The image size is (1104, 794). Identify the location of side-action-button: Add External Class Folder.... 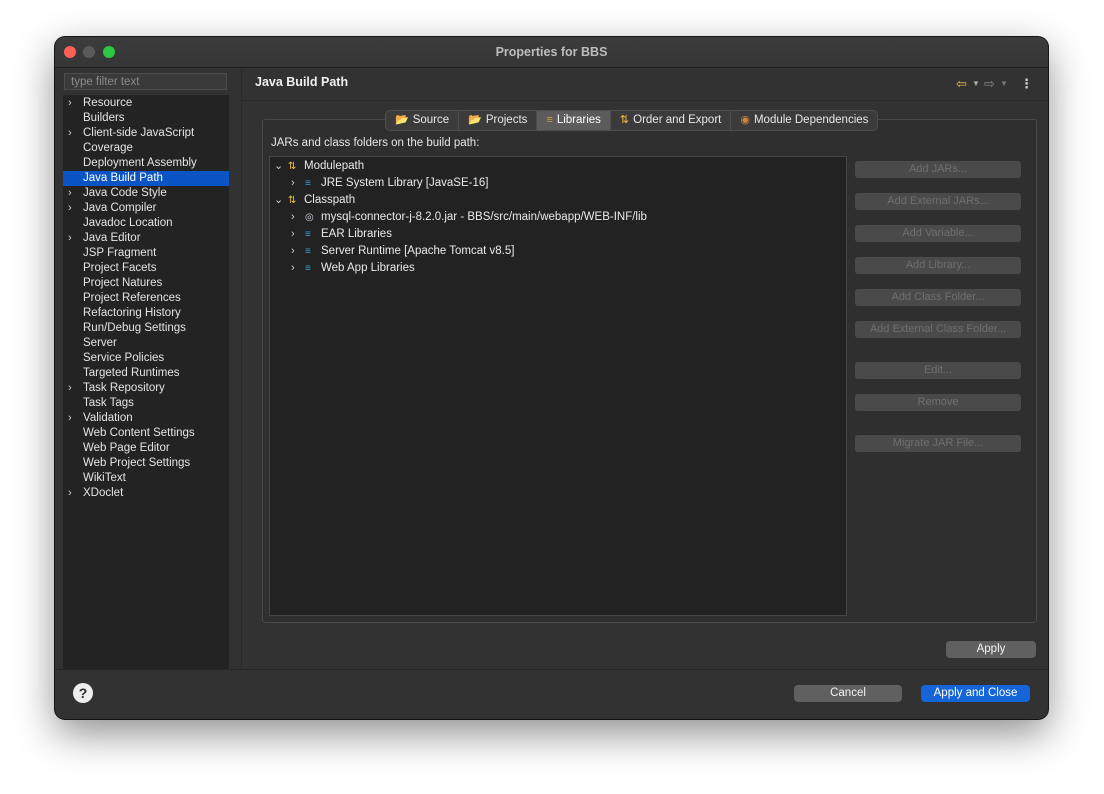
(938, 329).